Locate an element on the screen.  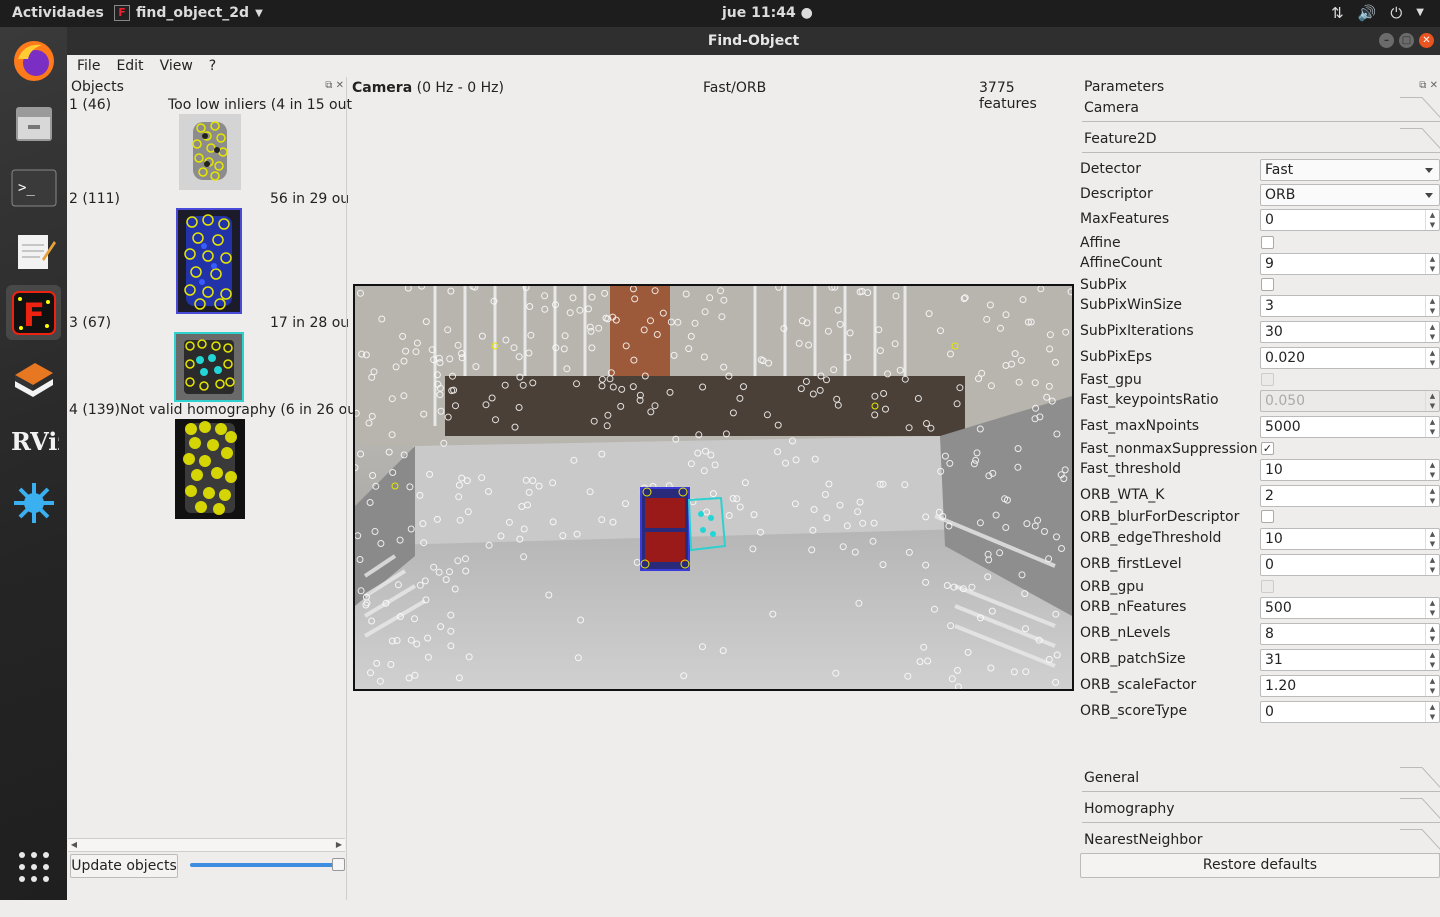
slider-handle is located at coordinates (338, 864).